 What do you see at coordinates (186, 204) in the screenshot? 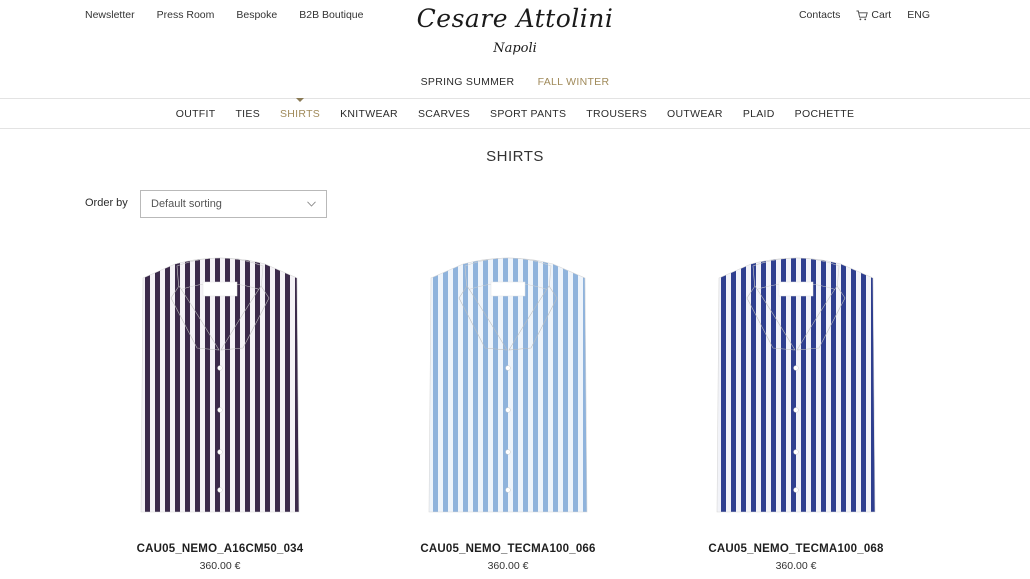
I see `sort-selected-value: Default sorting` at bounding box center [186, 204].